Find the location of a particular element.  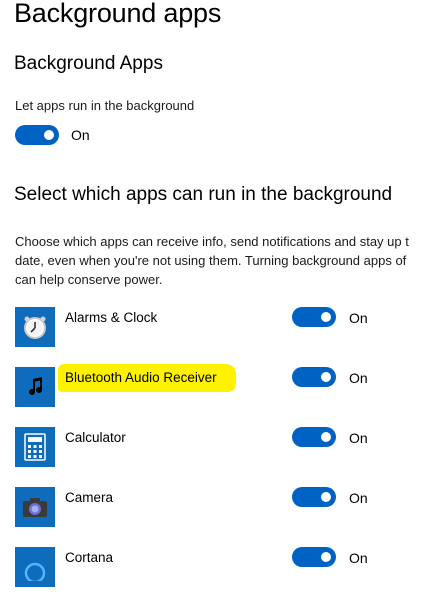

app-row-bluetooth-audio-receiver: Bluetooth Audio Receiver On is located at coordinates (218, 397).